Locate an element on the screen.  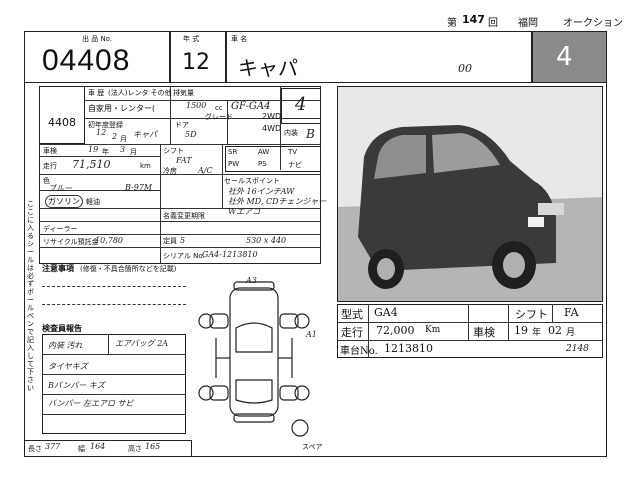
spec-type: GA4 is located at coordinates (386, 312).